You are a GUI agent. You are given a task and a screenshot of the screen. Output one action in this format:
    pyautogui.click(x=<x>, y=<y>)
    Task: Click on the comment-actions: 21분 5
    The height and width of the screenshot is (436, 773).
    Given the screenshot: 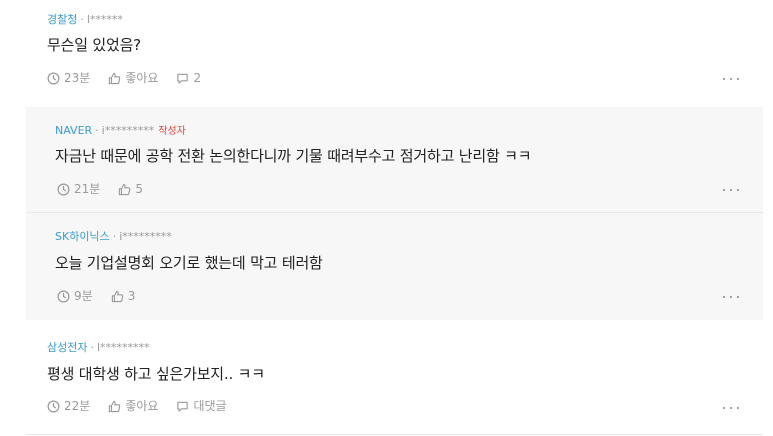 What is the action you would take?
    pyautogui.click(x=109, y=189)
    